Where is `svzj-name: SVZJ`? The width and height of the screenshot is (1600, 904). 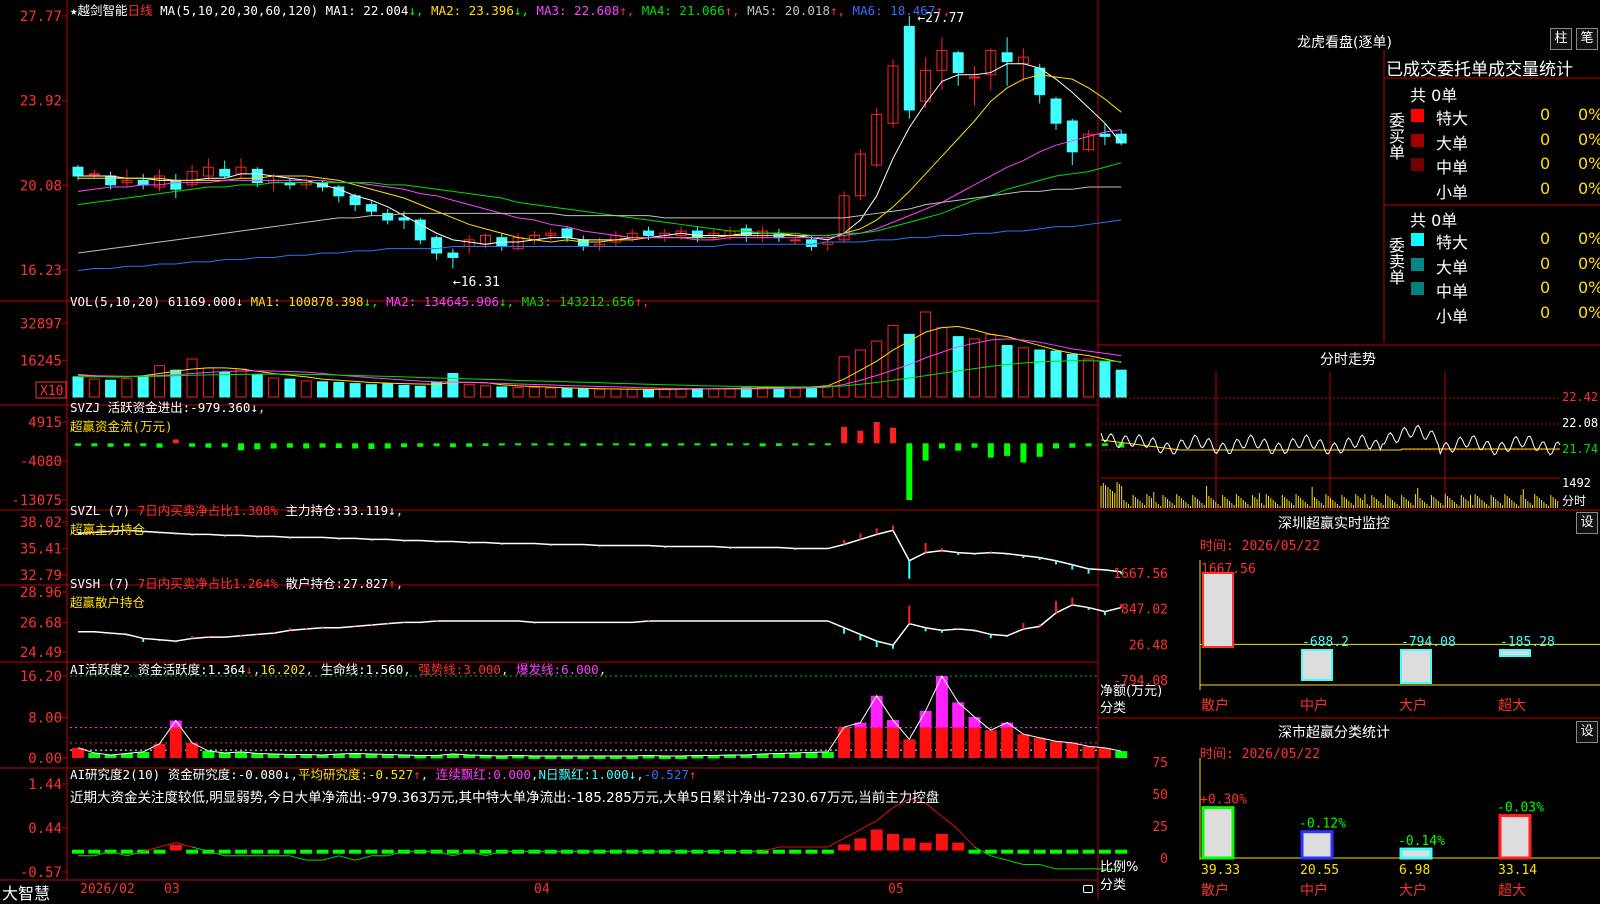
svzj-name: SVZJ is located at coordinates (85, 407).